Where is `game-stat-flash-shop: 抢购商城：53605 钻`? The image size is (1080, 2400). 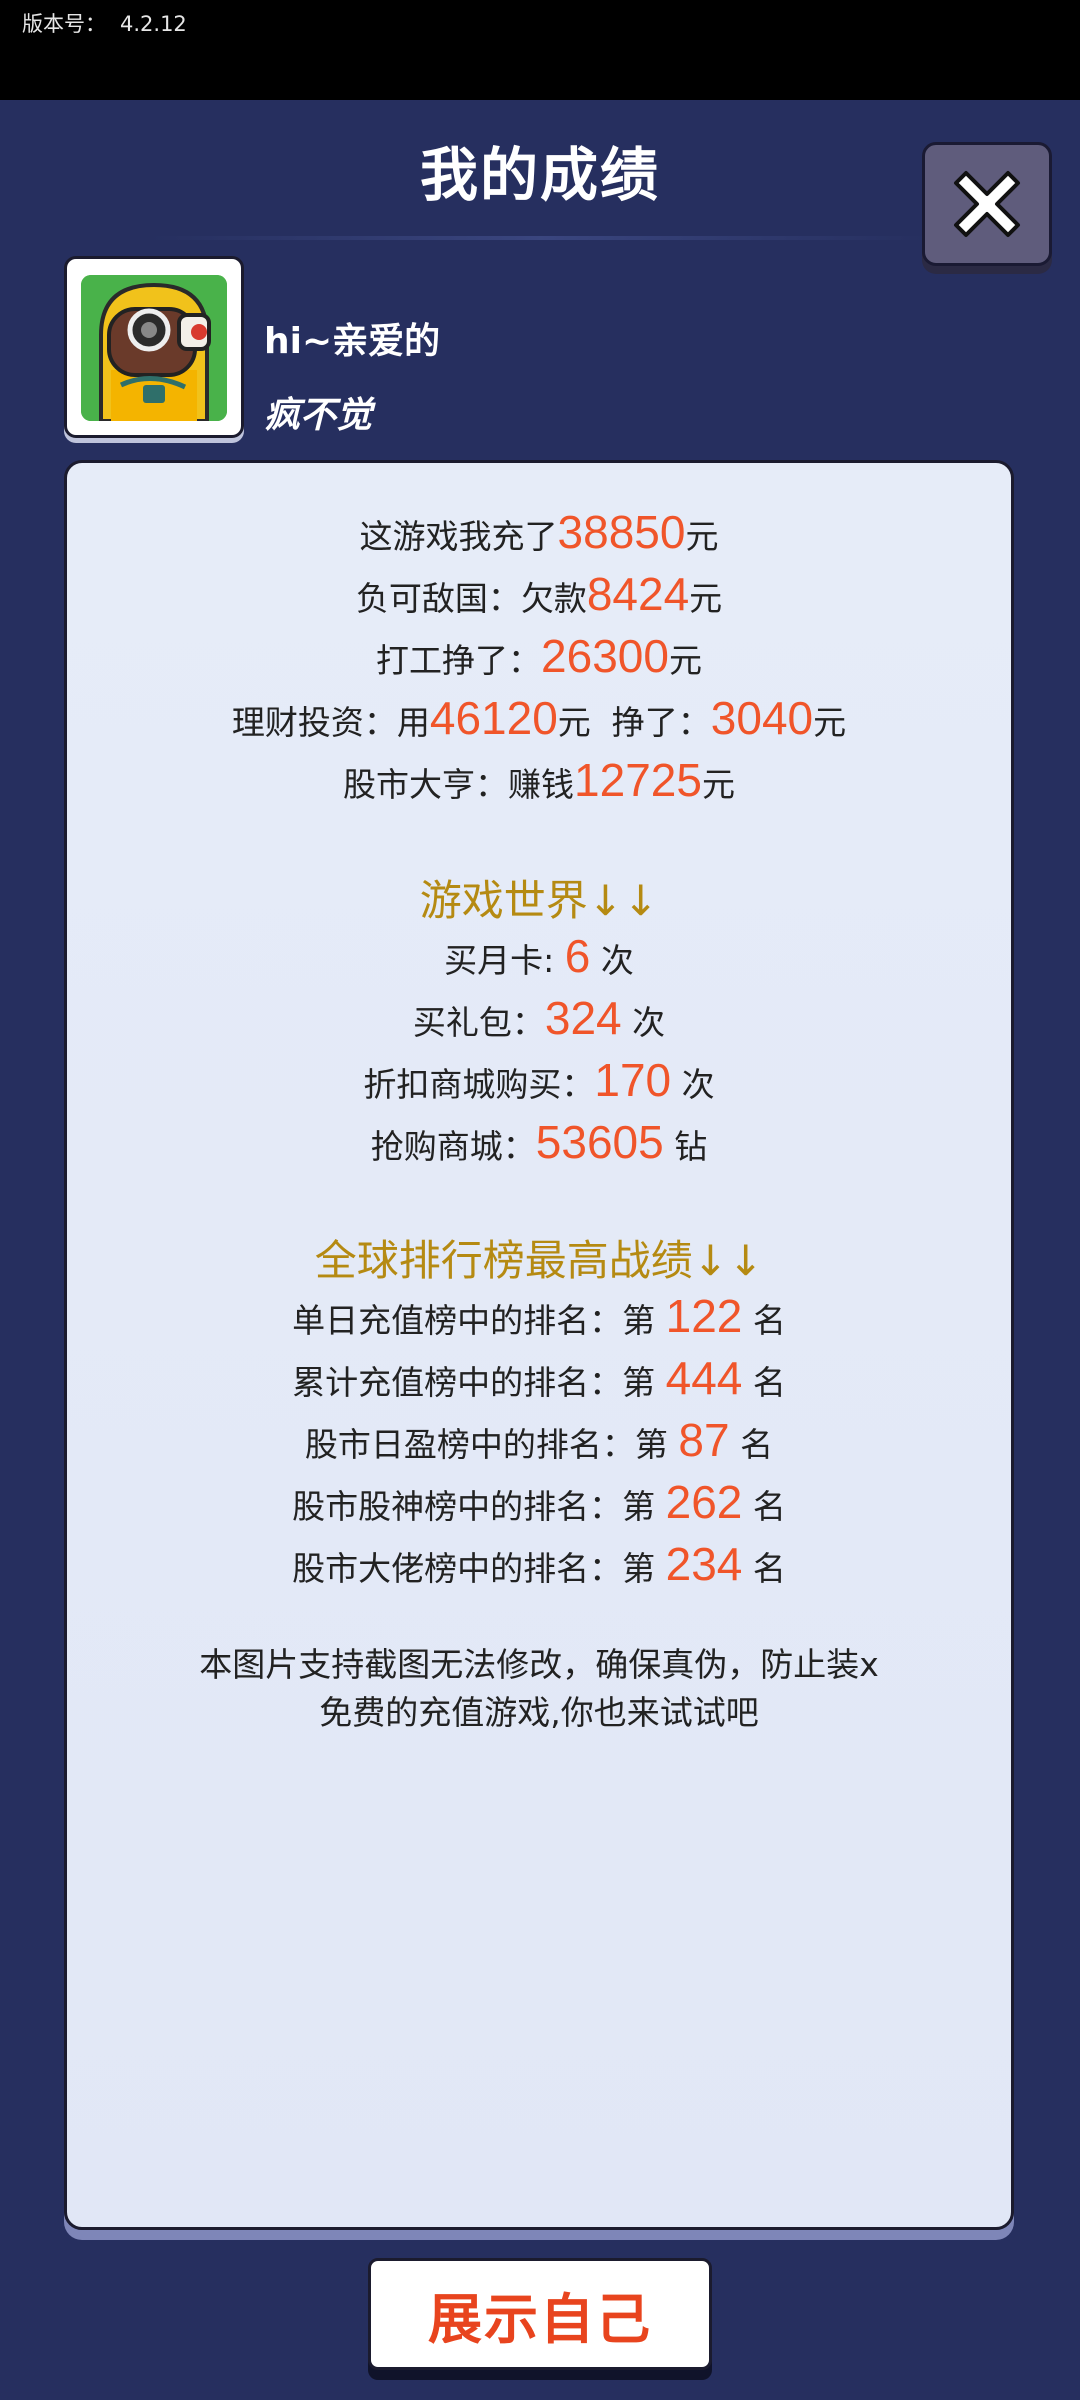 game-stat-flash-shop: 抢购商城：53605 钻 is located at coordinates (539, 1142).